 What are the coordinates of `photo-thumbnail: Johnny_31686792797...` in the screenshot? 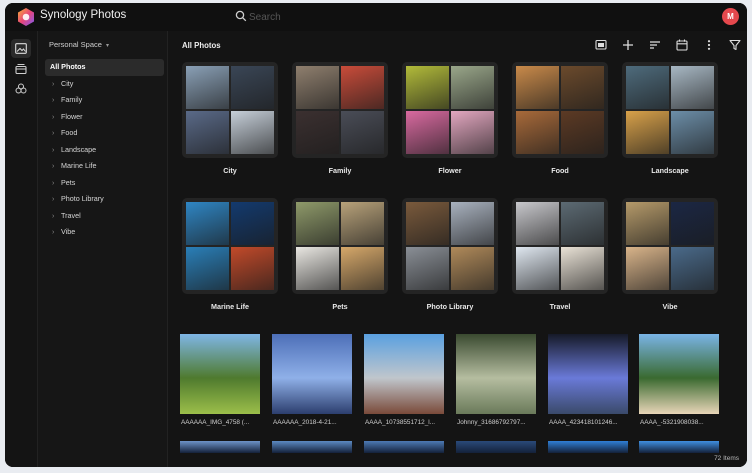 It's located at (496, 380).